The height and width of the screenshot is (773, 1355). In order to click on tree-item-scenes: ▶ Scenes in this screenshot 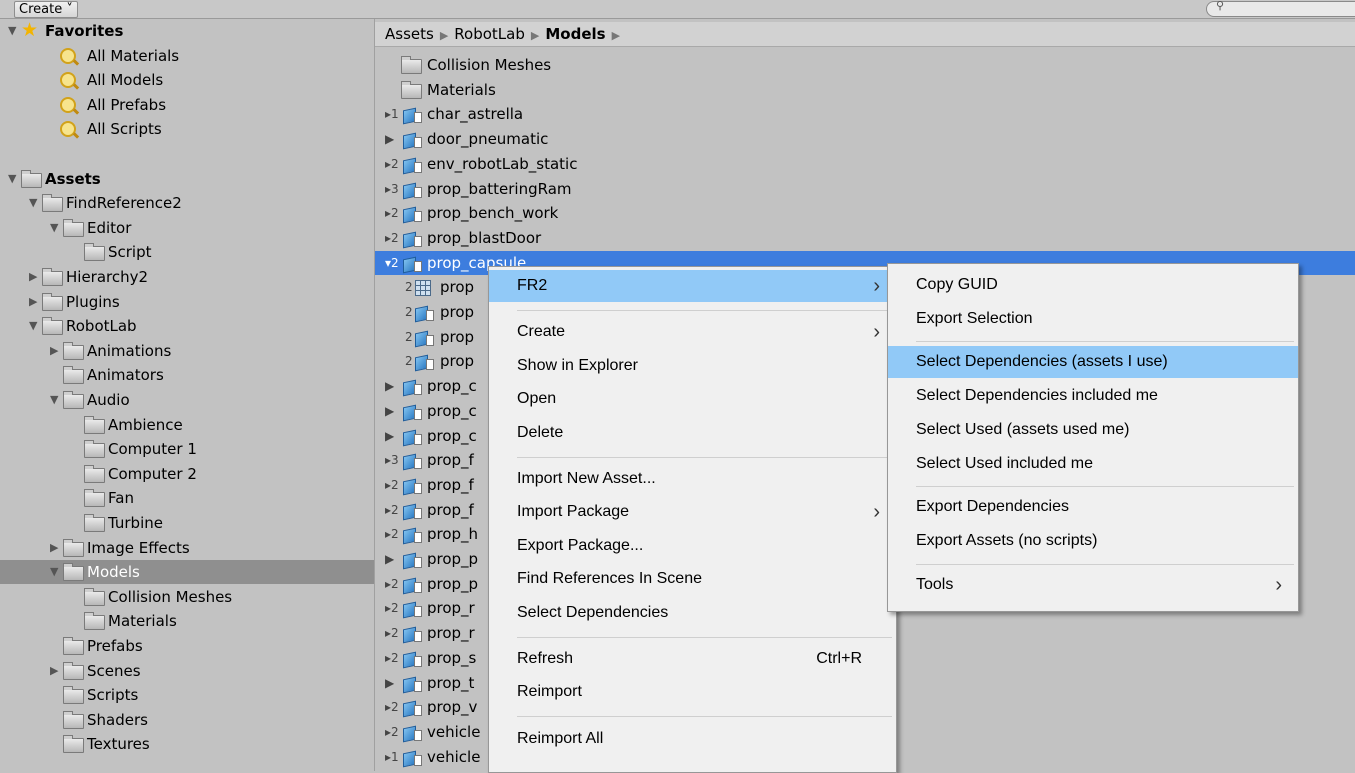, I will do `click(187, 671)`.